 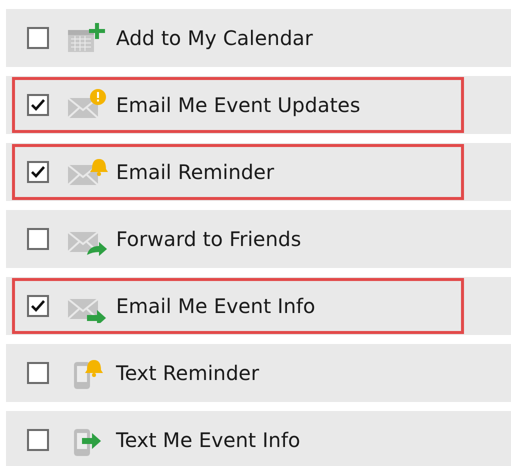 What do you see at coordinates (209, 239) in the screenshot?
I see `option-label: Forward to Friends` at bounding box center [209, 239].